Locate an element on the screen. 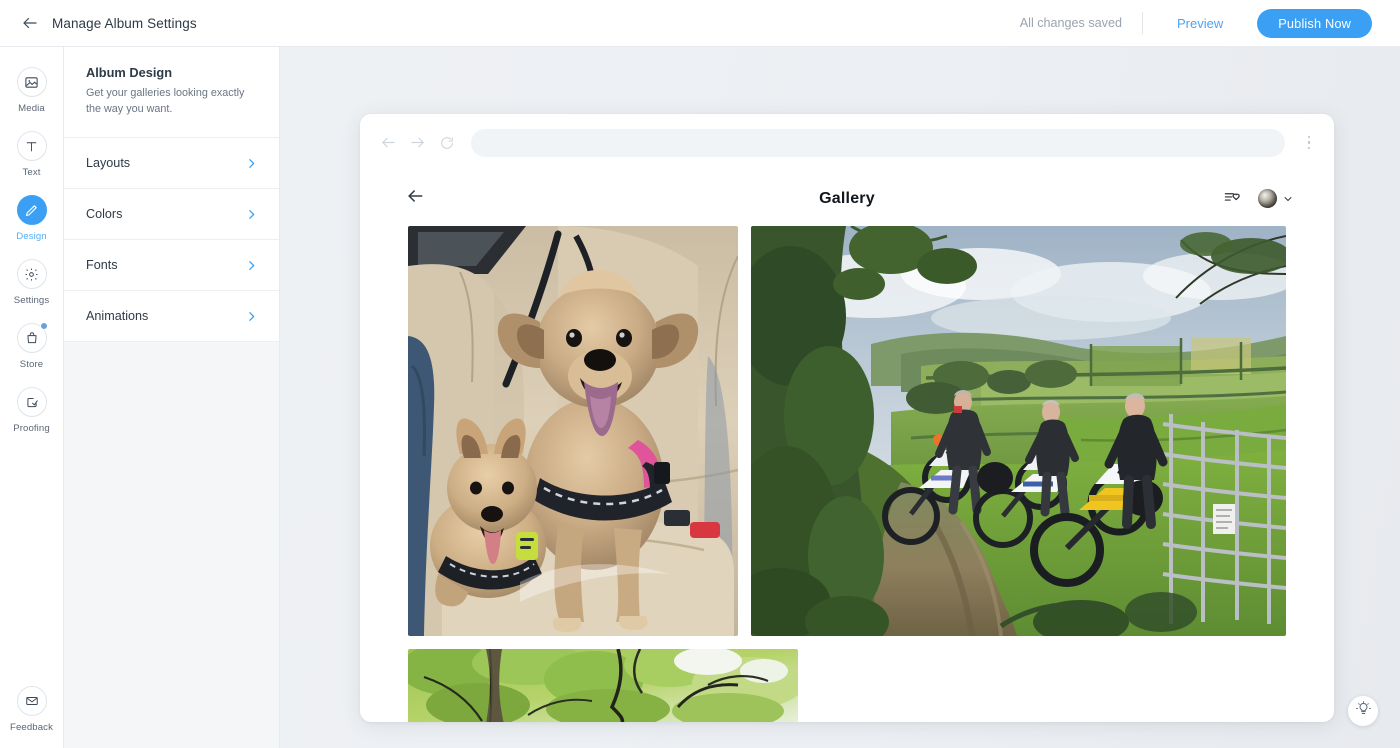  browser-reload-icon is located at coordinates (446, 142).